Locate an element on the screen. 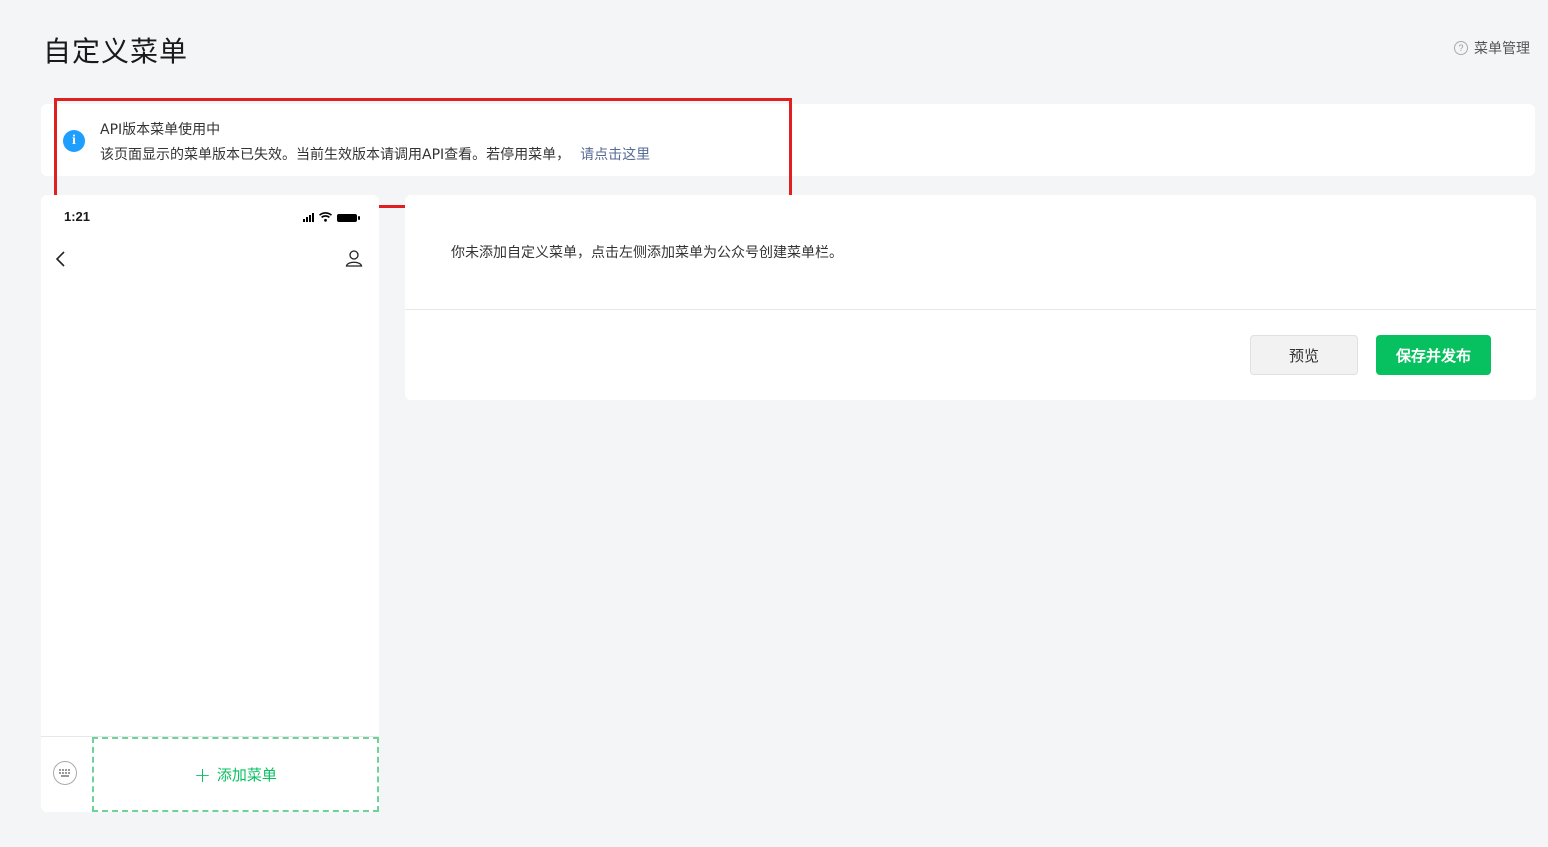 The height and width of the screenshot is (847, 1548). status-bar-icons is located at coordinates (331, 217).